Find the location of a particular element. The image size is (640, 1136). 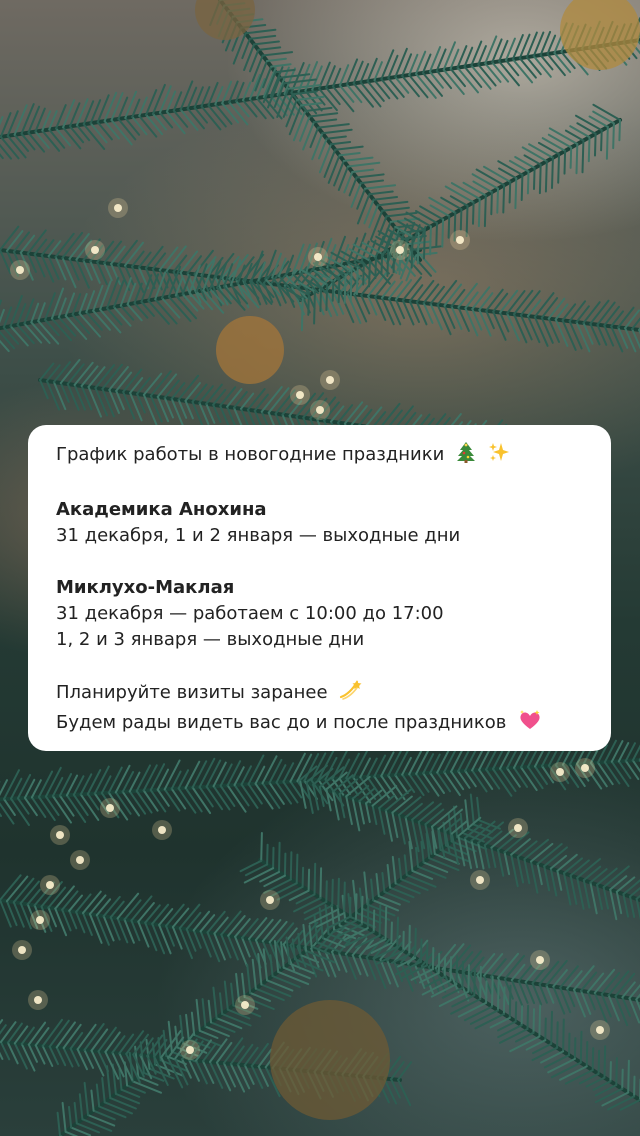

location-miklukho-hours-dec31: 31 декабря — работаем с 10:00 до 17:00 is located at coordinates (250, 613).